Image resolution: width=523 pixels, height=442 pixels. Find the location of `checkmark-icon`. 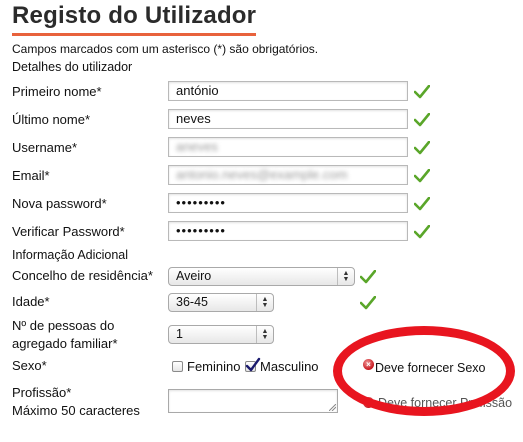

checkmark-icon is located at coordinates (253, 364).